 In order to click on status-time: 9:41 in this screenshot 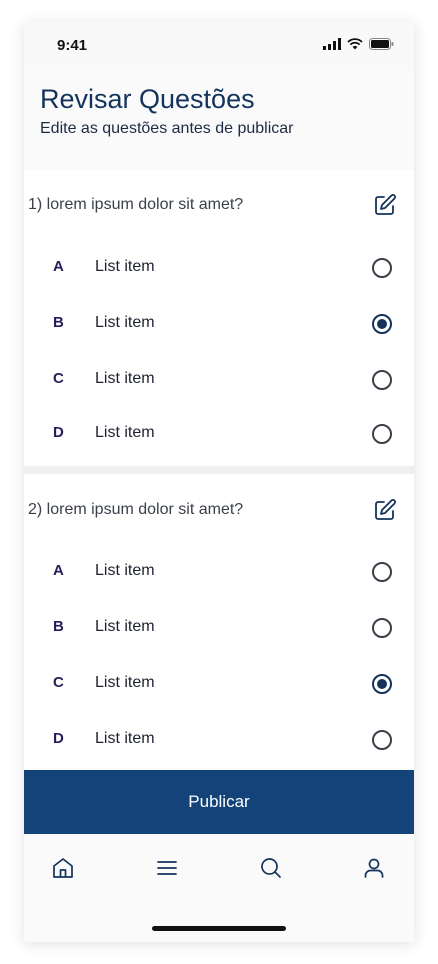, I will do `click(72, 45)`.